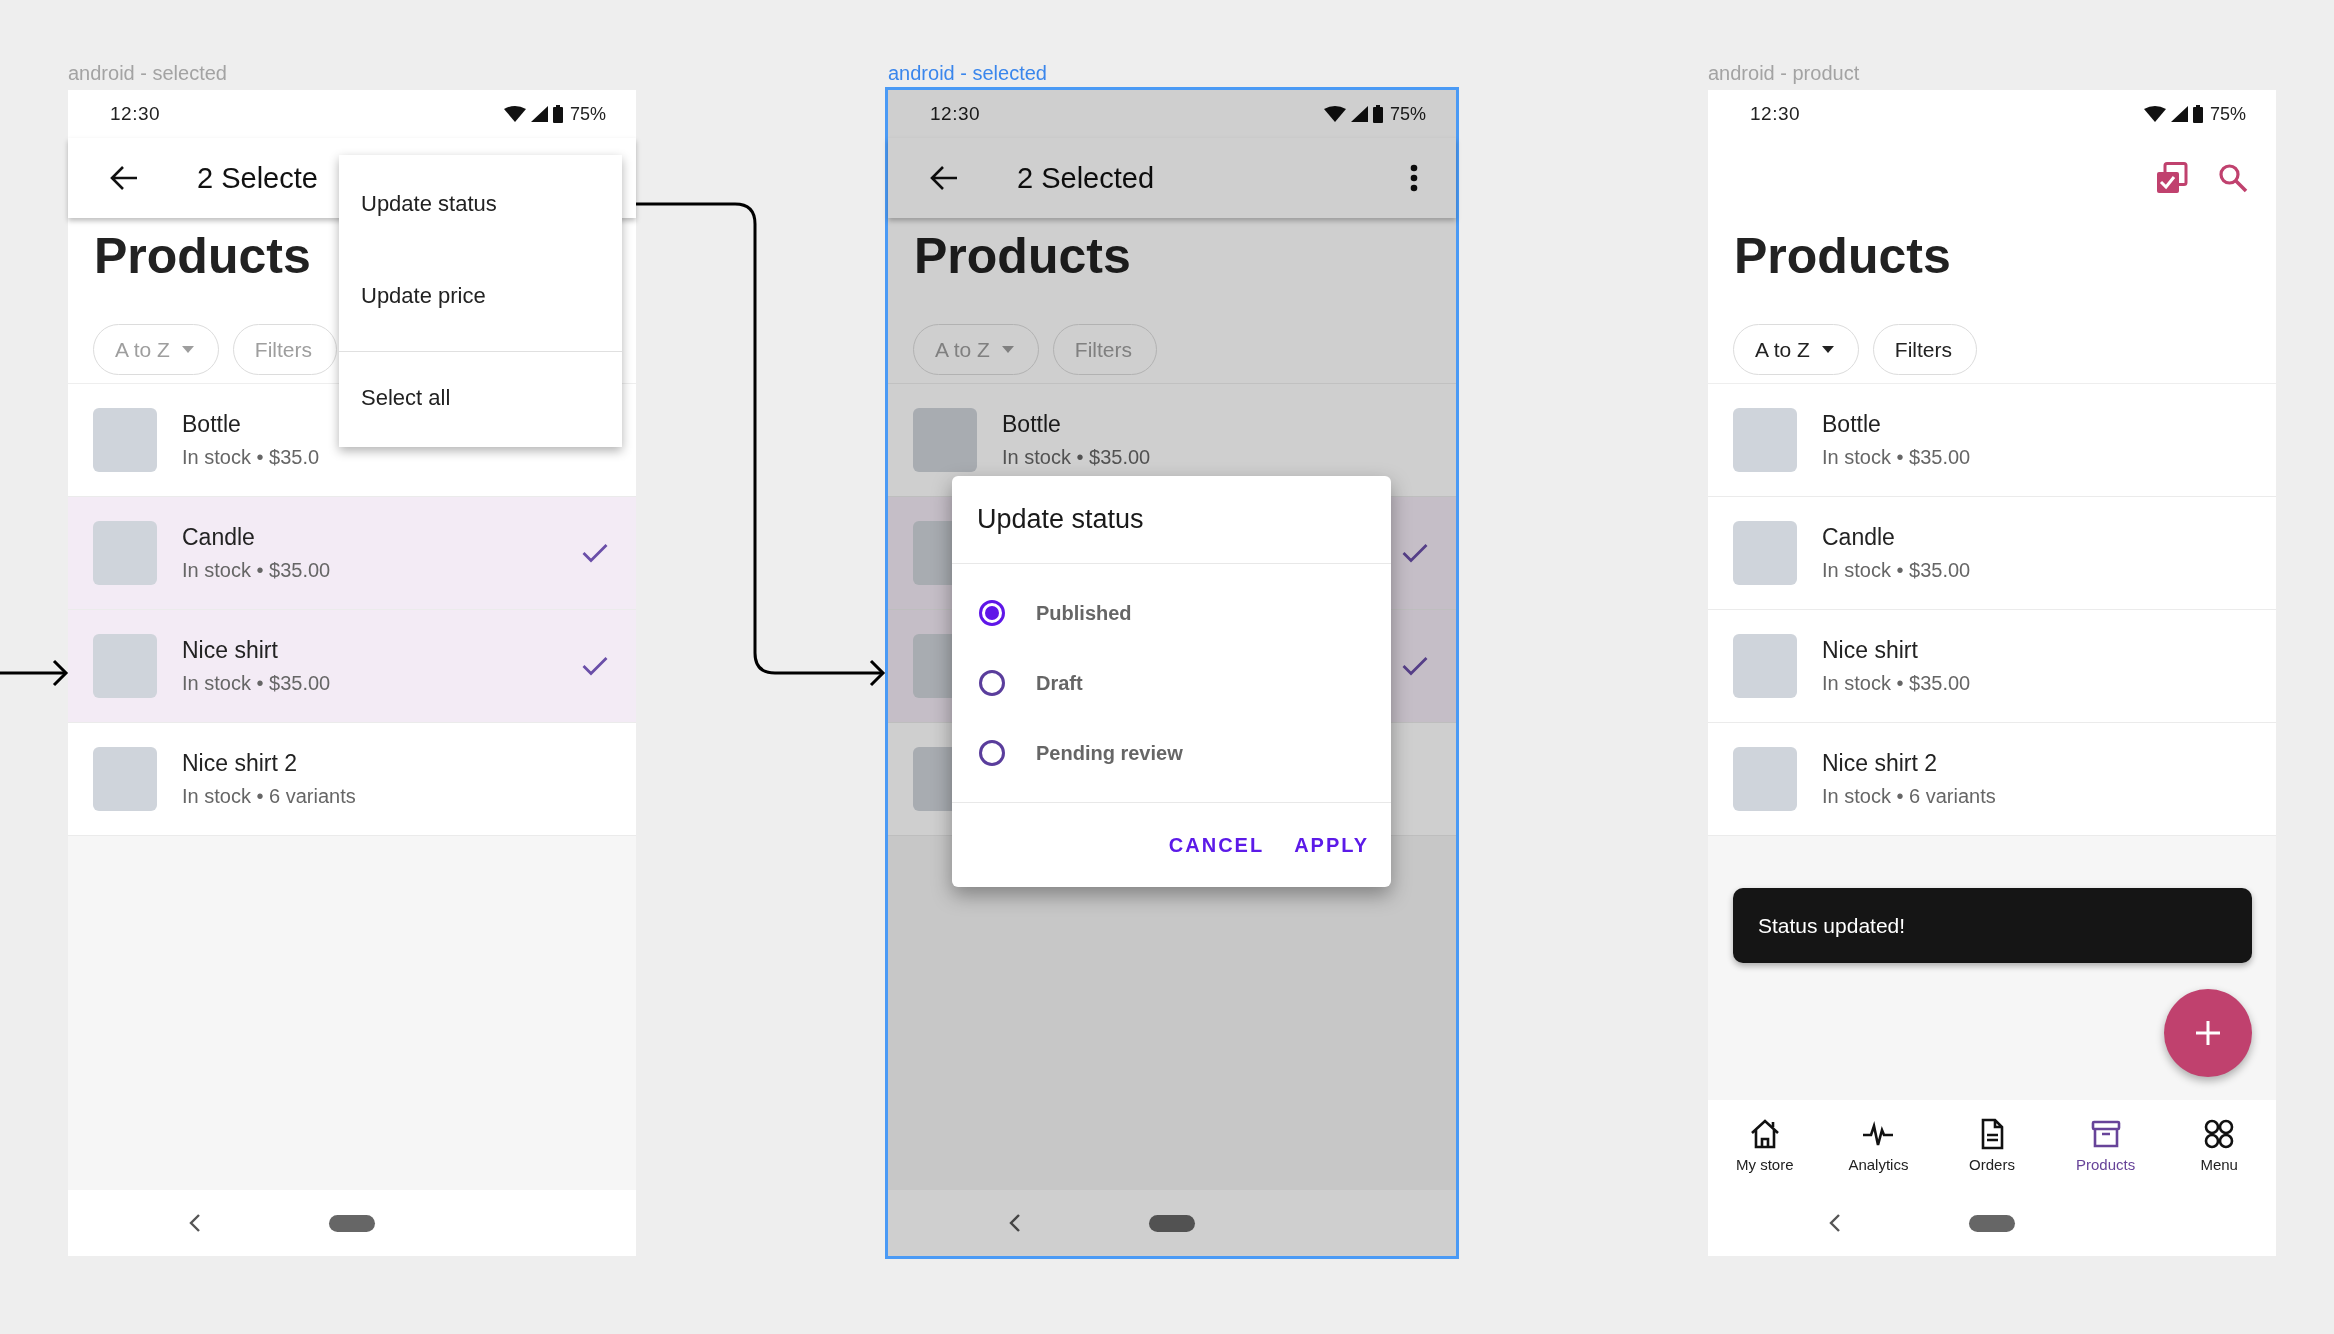 The image size is (2334, 1334). I want to click on option-label: Pending review, so click(1109, 753).